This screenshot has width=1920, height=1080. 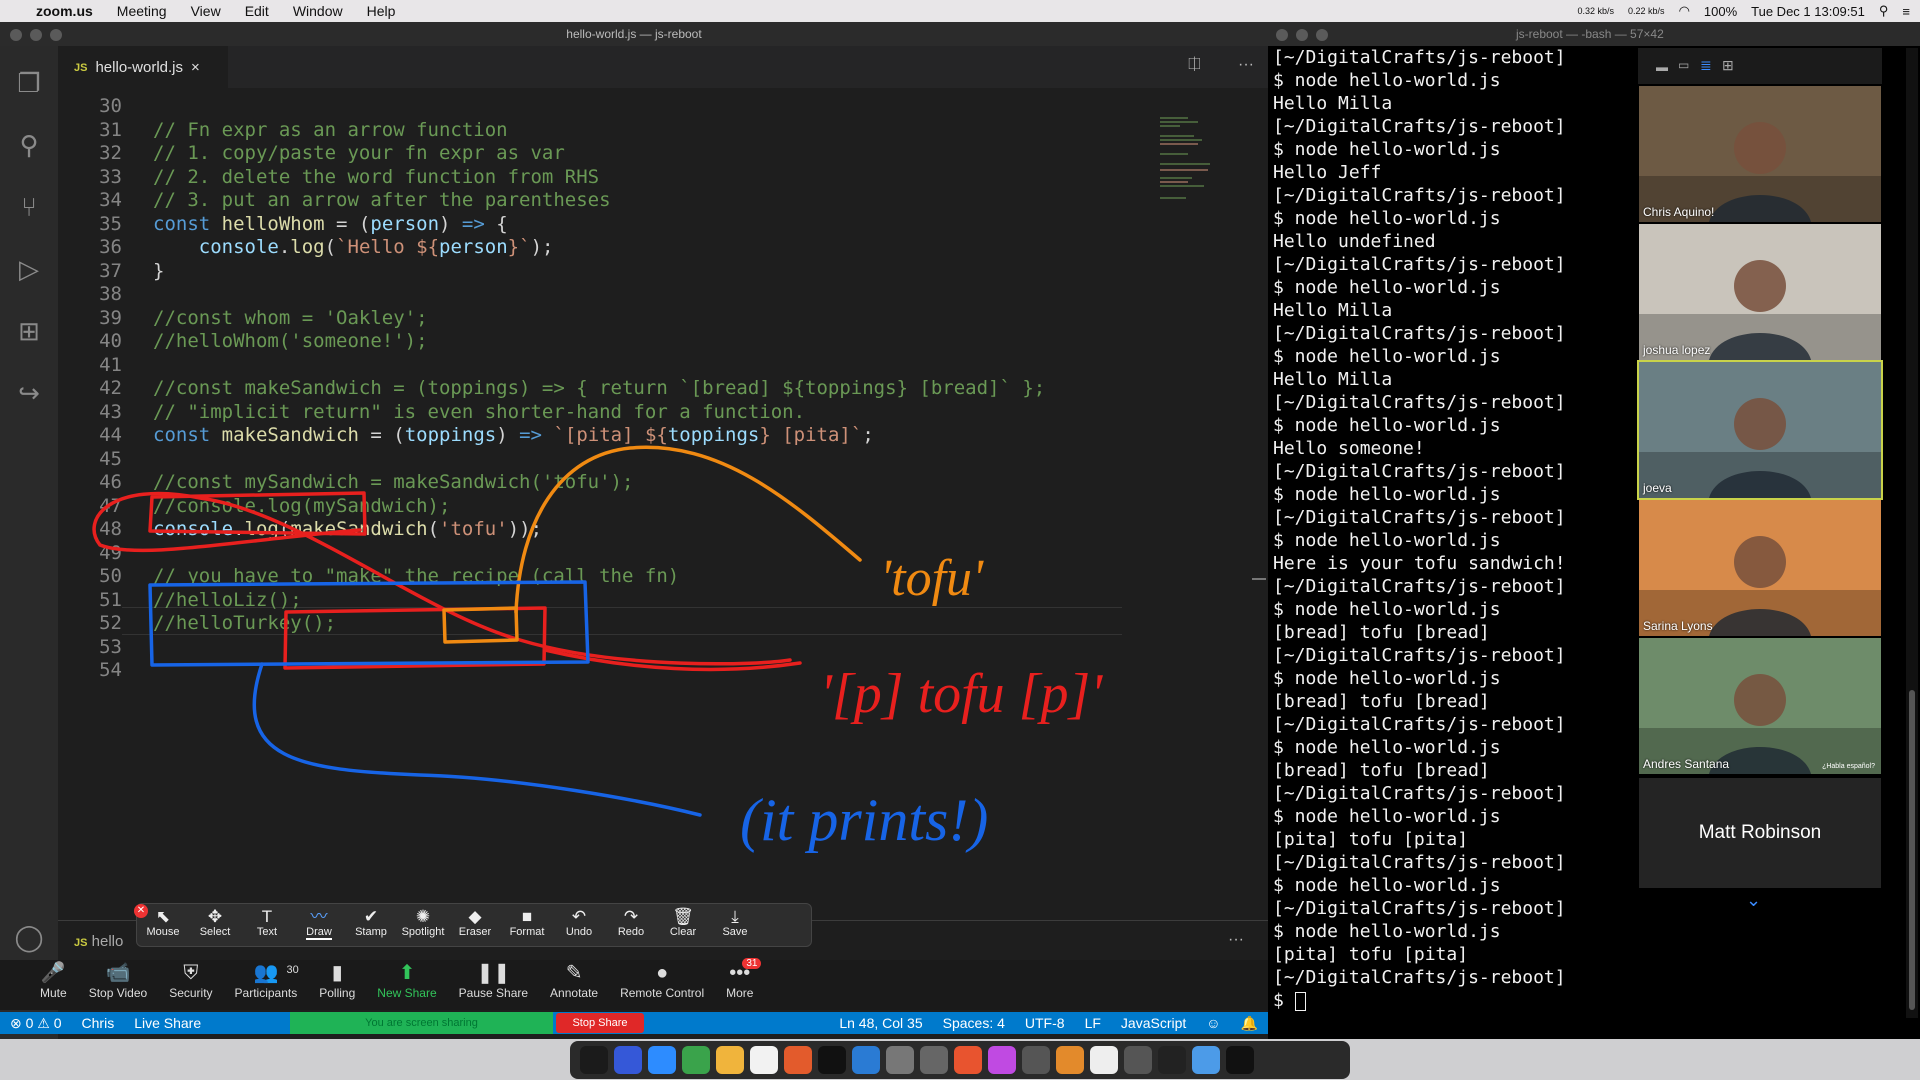 What do you see at coordinates (1188, 161) in the screenshot?
I see `minimap` at bounding box center [1188, 161].